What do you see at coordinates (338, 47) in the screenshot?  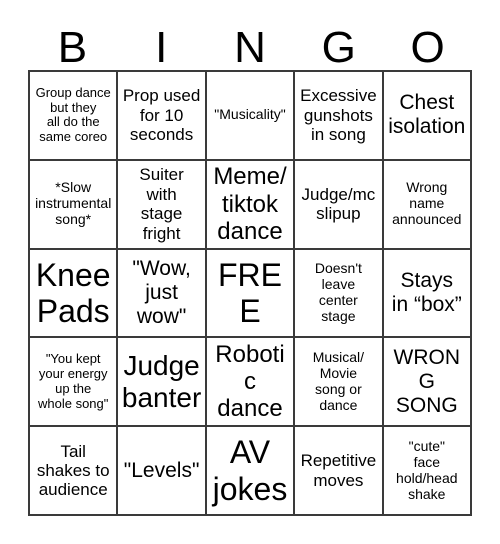 I see `bingo-header-letter-g: G` at bounding box center [338, 47].